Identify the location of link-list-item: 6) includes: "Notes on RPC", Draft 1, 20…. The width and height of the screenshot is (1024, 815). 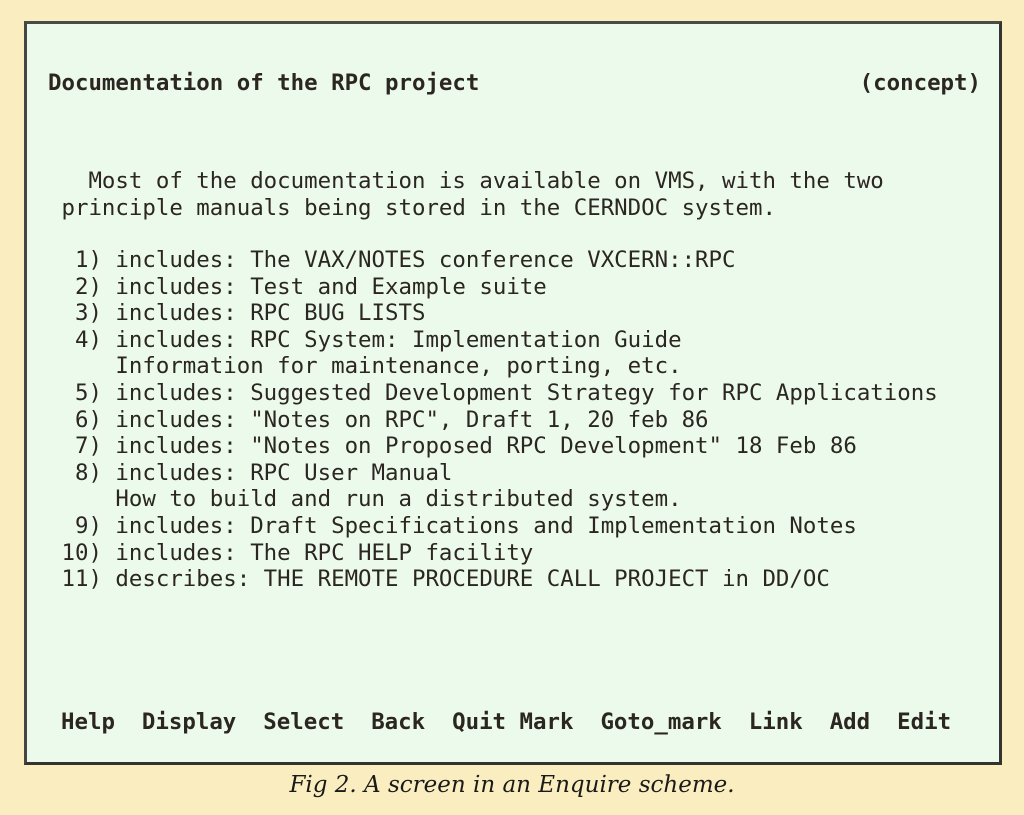
(523, 420).